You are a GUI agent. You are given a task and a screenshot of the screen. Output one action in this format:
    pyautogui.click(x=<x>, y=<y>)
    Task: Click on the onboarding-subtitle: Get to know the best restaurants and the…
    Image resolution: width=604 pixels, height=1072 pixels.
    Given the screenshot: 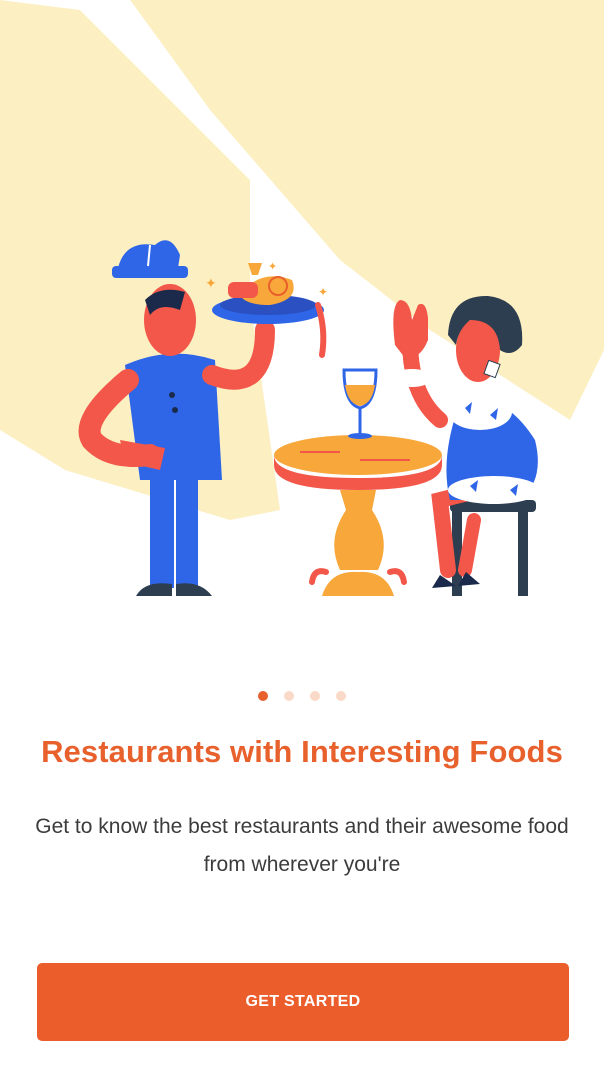 What is the action you would take?
    pyautogui.click(x=302, y=845)
    